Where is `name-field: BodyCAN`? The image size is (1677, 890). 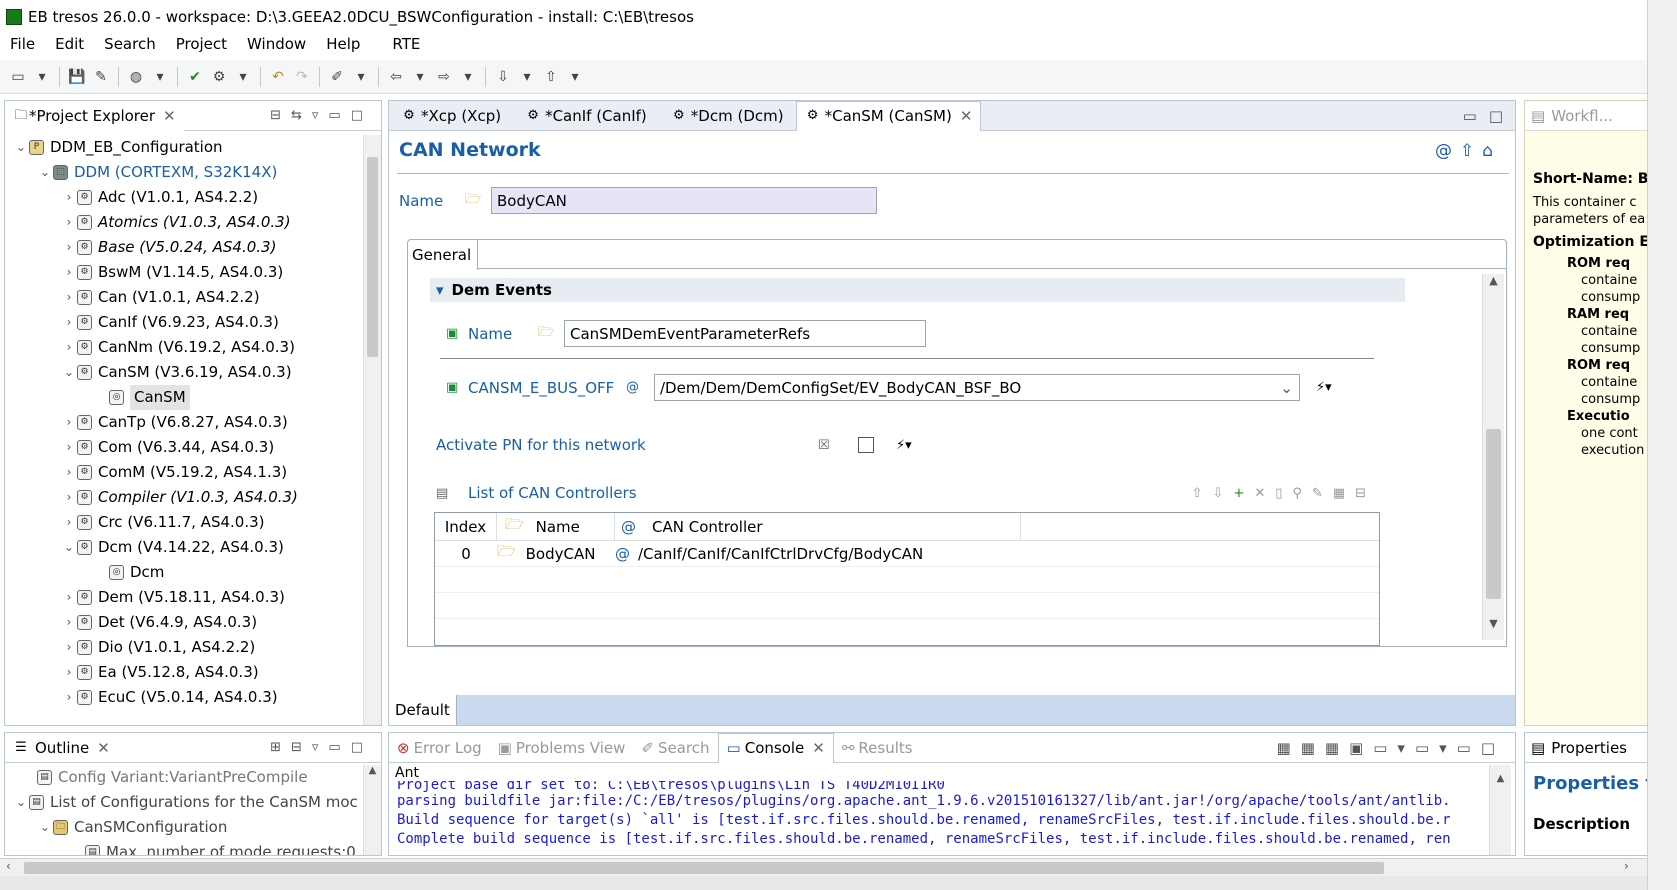 name-field: BodyCAN is located at coordinates (684, 200).